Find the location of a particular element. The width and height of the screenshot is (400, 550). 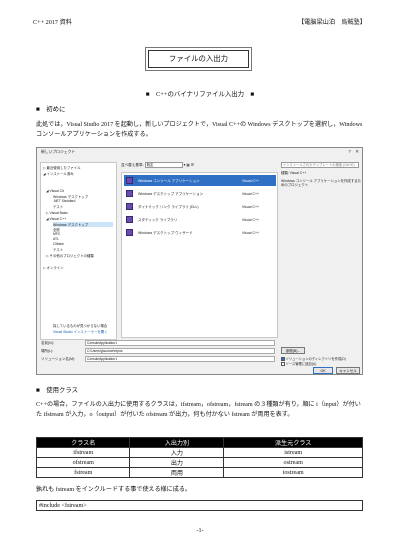

tree-item: ◢ Visual C++ is located at coordinates (56, 219).